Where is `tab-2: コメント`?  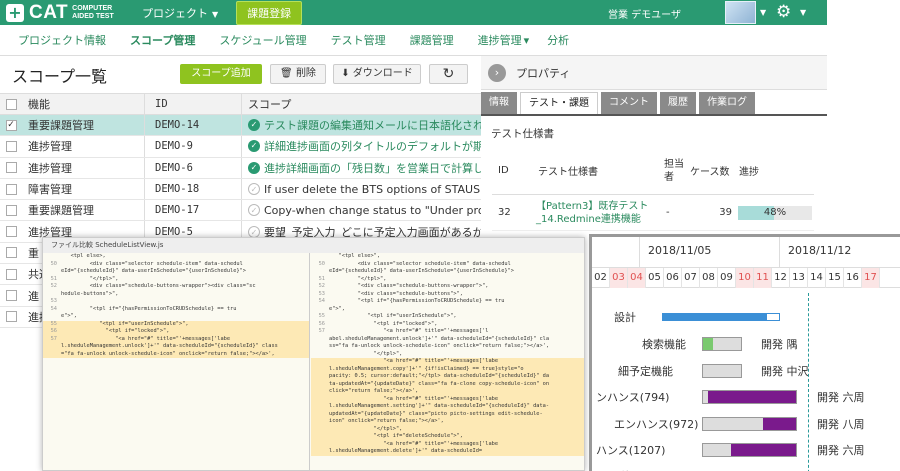 tab-2: コメント is located at coordinates (629, 103).